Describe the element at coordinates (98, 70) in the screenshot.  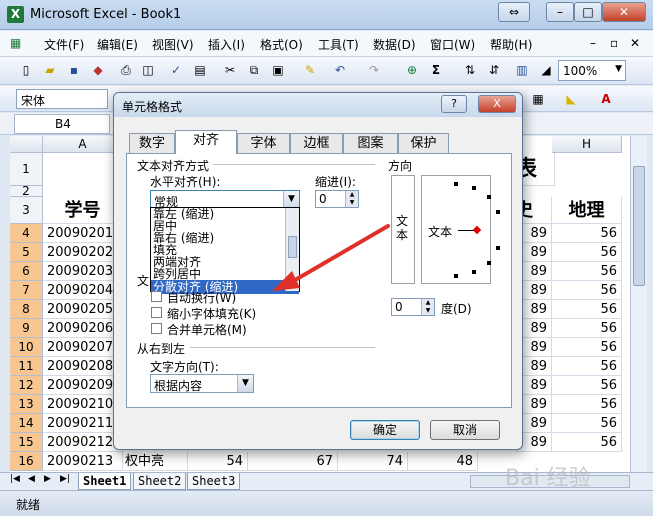
I see `permission-icon: ◆` at that location.